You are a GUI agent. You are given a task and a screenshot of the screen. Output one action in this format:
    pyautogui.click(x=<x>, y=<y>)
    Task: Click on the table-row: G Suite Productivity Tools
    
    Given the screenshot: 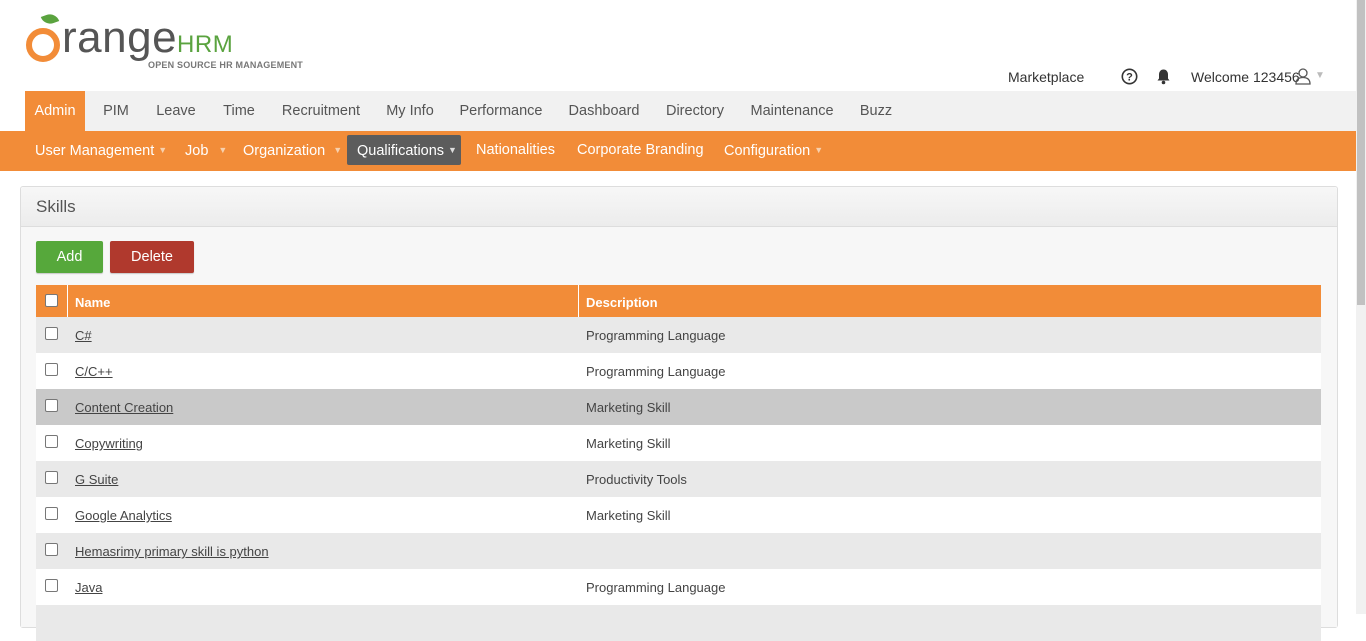 What is the action you would take?
    pyautogui.click(x=678, y=479)
    